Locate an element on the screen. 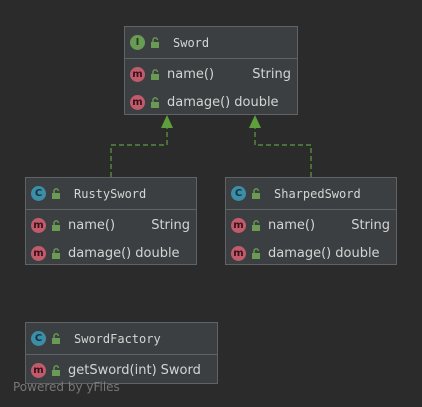  class-name: RustySword is located at coordinates (110, 193).